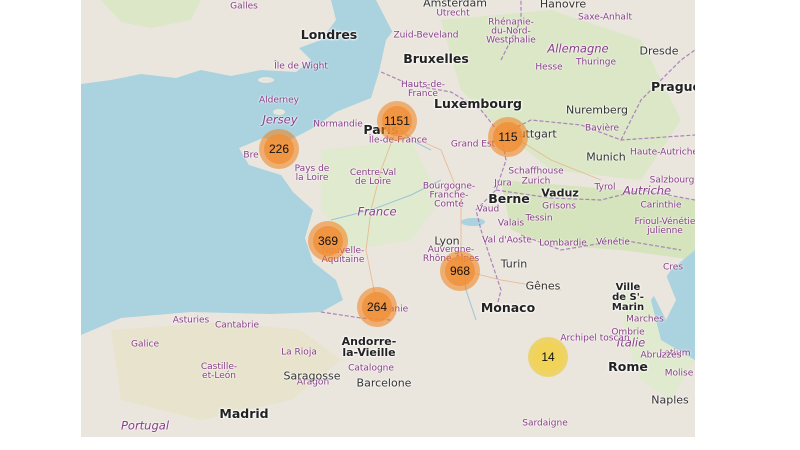 This screenshot has height=450, width=800. Describe the element at coordinates (301, 66) in the screenshot. I see `region-label-ile-de-wight: Île de Wight` at that location.